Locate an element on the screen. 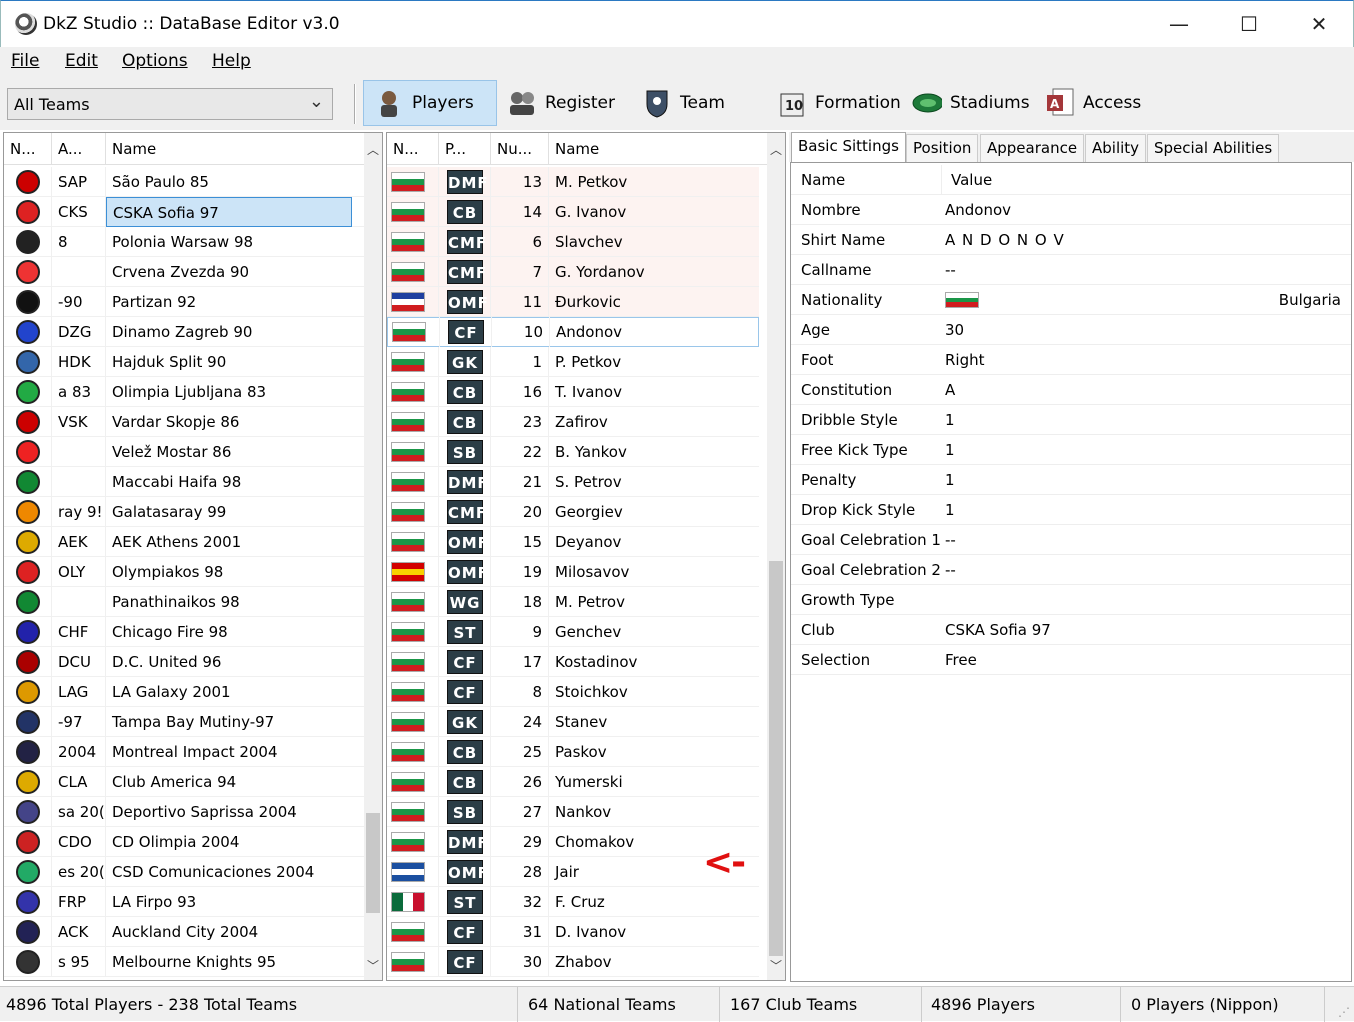 This screenshot has width=1354, height=1022. players-button: Players is located at coordinates (430, 103).